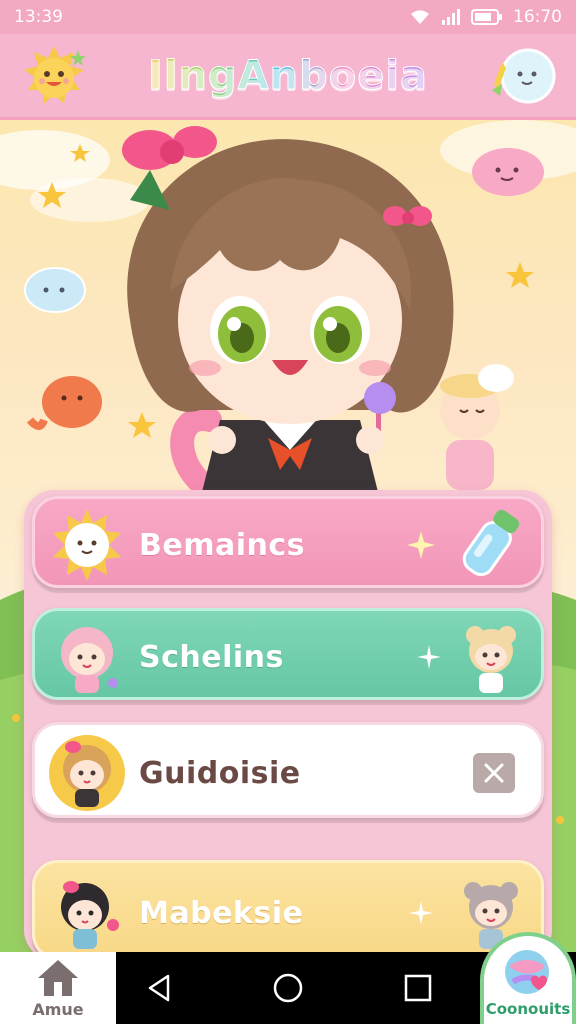  Describe the element at coordinates (528, 1009) in the screenshot. I see `connect-label: Coonouits` at that location.